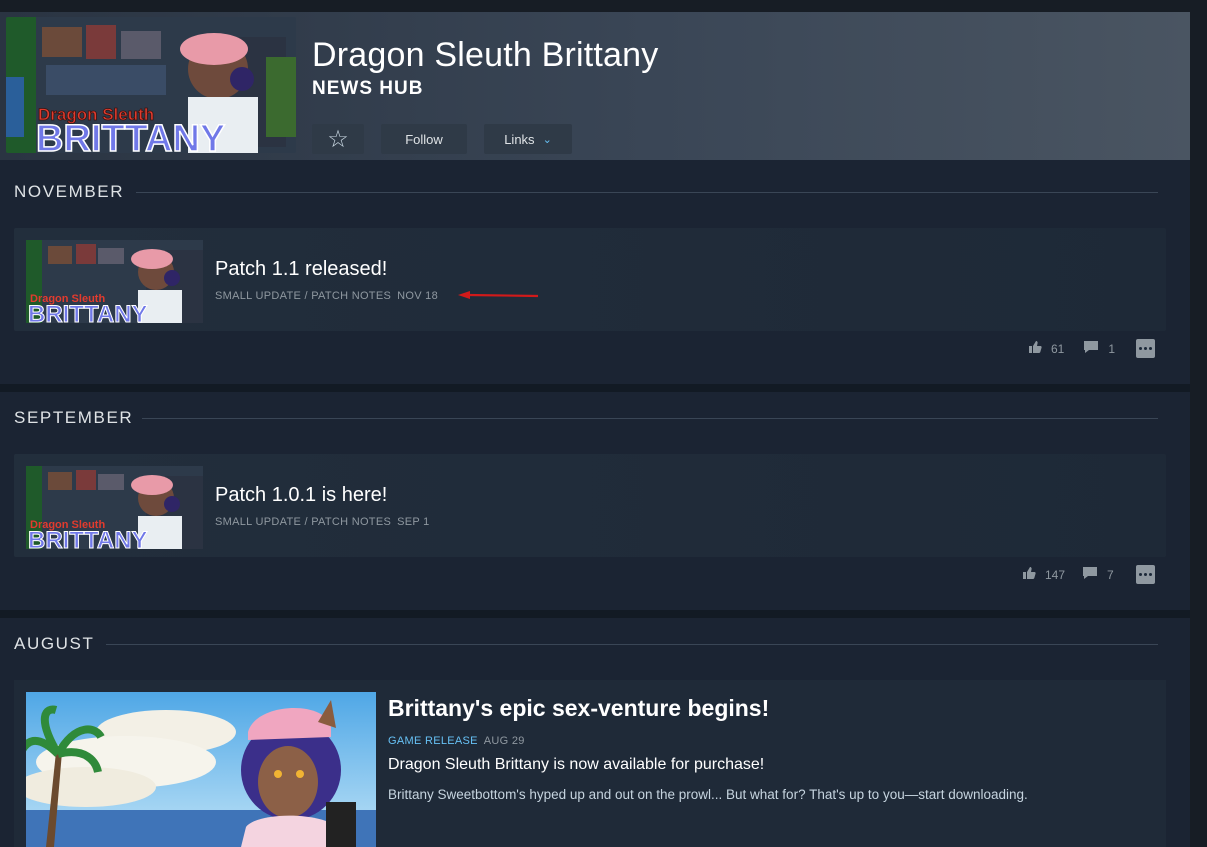 Image resolution: width=1207 pixels, height=847 pixels. What do you see at coordinates (498, 295) in the screenshot?
I see `annotation-arrow` at bounding box center [498, 295].